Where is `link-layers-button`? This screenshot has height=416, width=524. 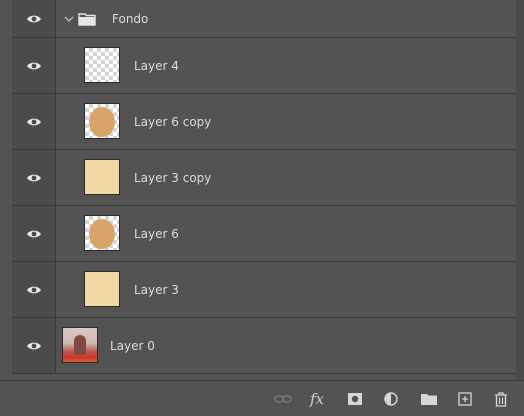 link-layers-button is located at coordinates (283, 399).